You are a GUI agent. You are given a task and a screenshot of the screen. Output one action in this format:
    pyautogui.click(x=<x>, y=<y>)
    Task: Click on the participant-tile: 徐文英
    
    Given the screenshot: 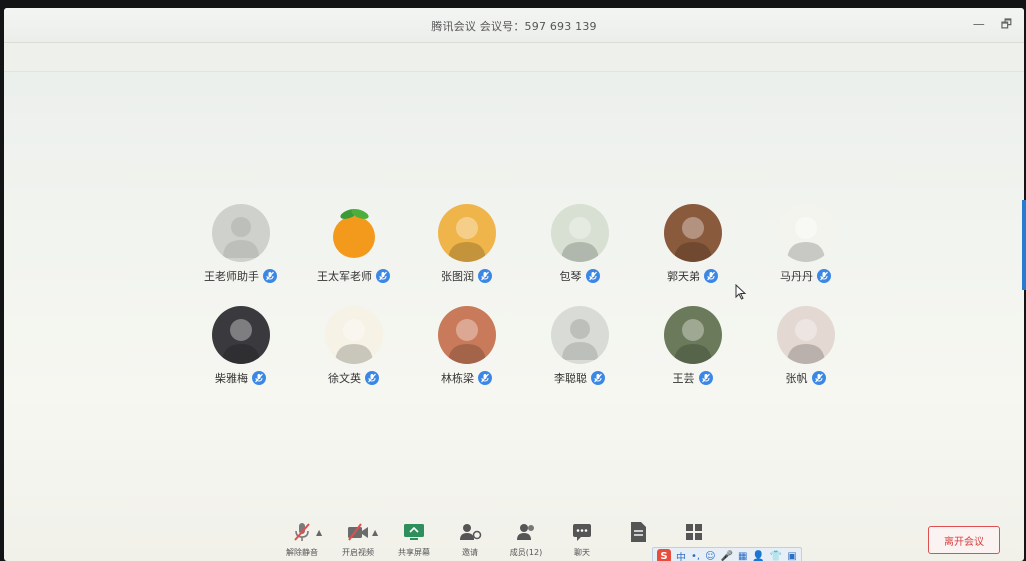 What is the action you would take?
    pyautogui.click(x=353, y=346)
    